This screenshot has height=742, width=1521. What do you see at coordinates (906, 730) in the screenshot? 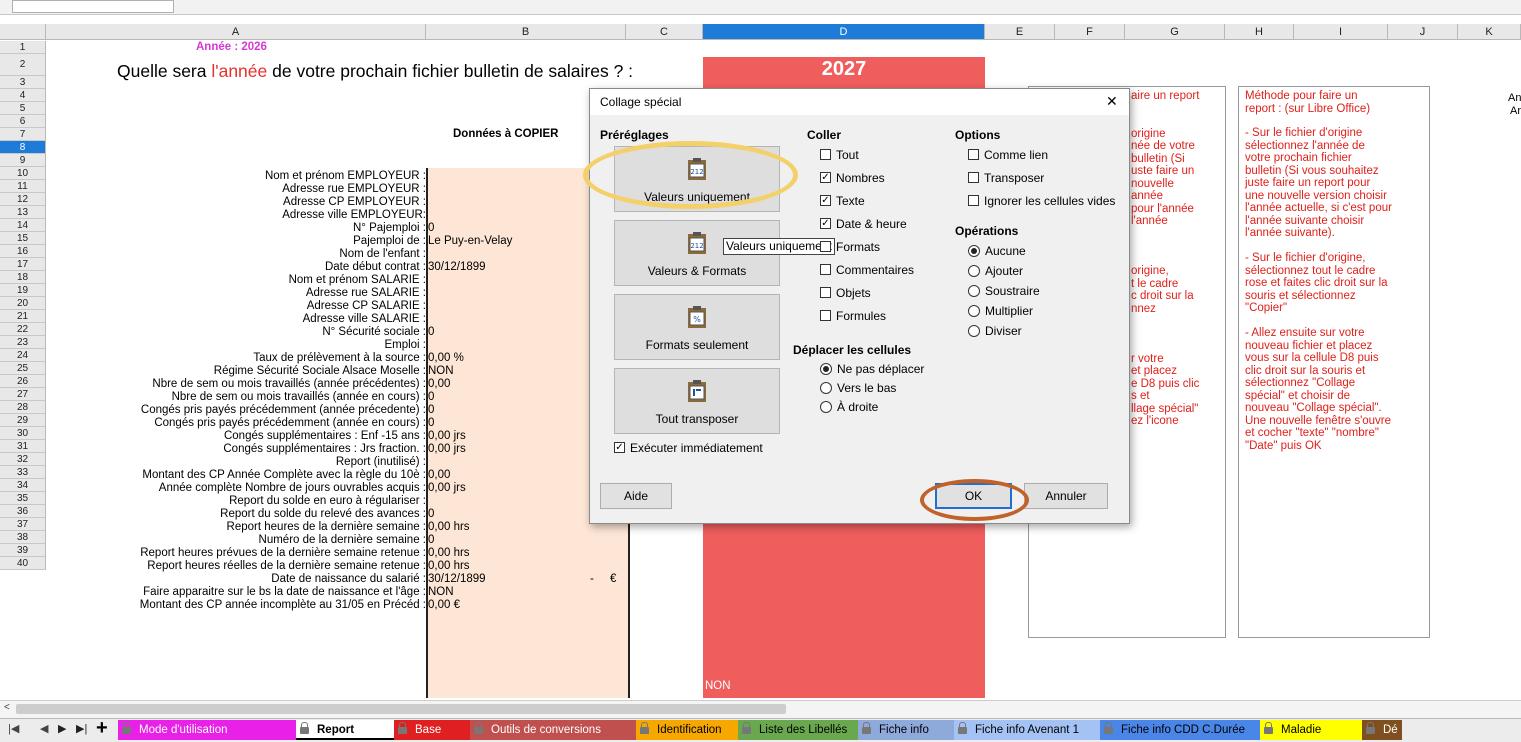
I see `sheet-tab: Fiche info` at bounding box center [906, 730].